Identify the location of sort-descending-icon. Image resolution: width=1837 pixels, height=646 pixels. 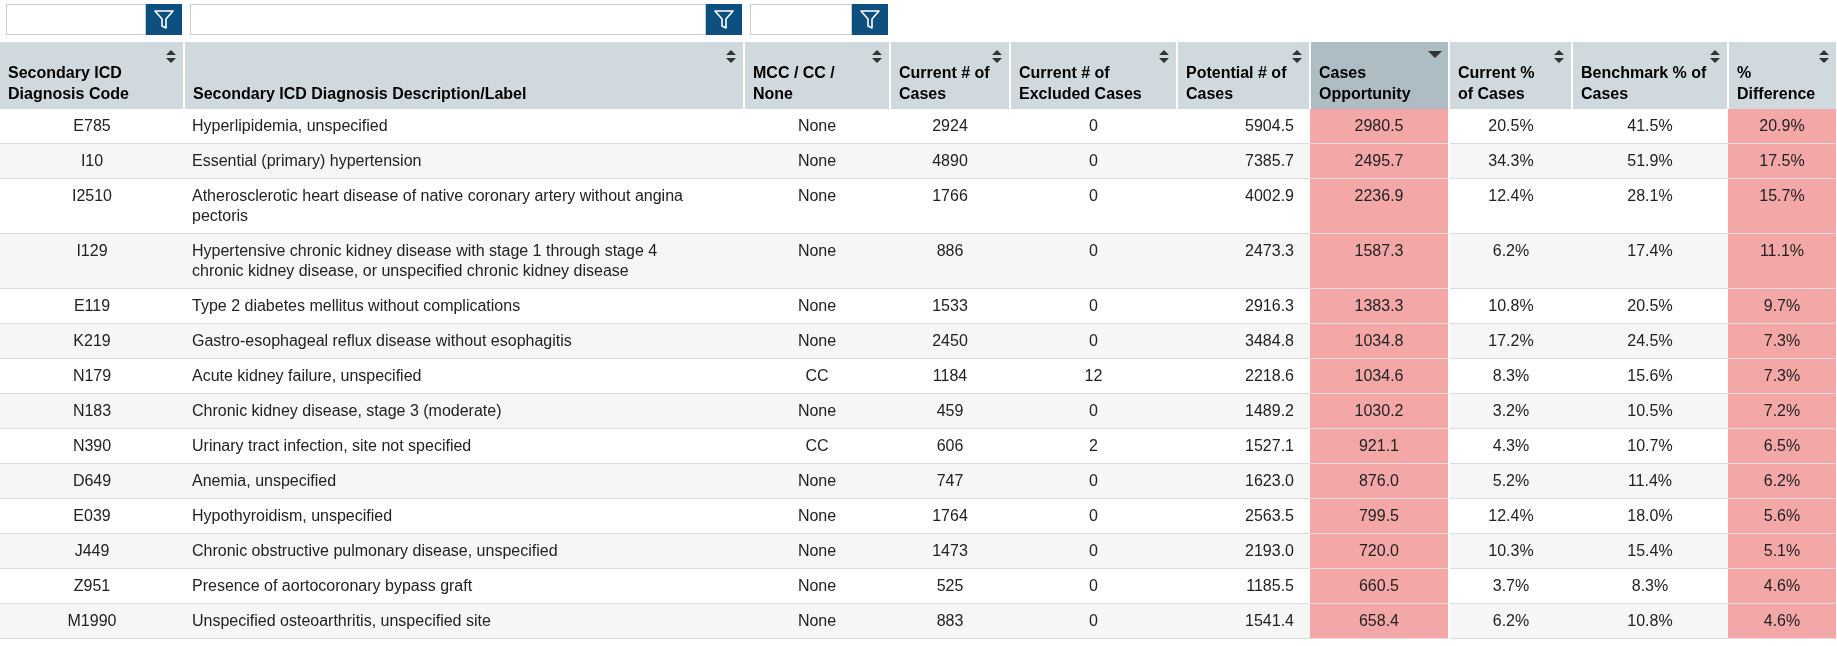
(1435, 54).